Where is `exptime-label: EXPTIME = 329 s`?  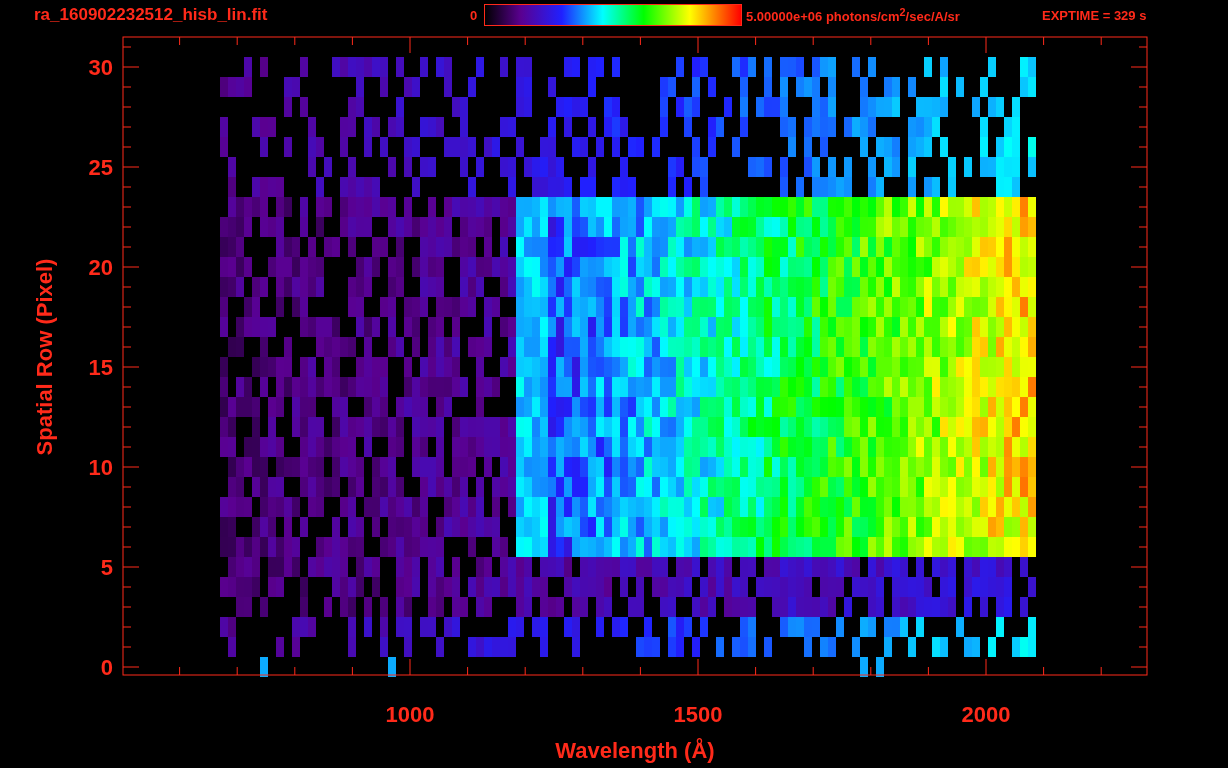 exptime-label: EXPTIME = 329 s is located at coordinates (1094, 15).